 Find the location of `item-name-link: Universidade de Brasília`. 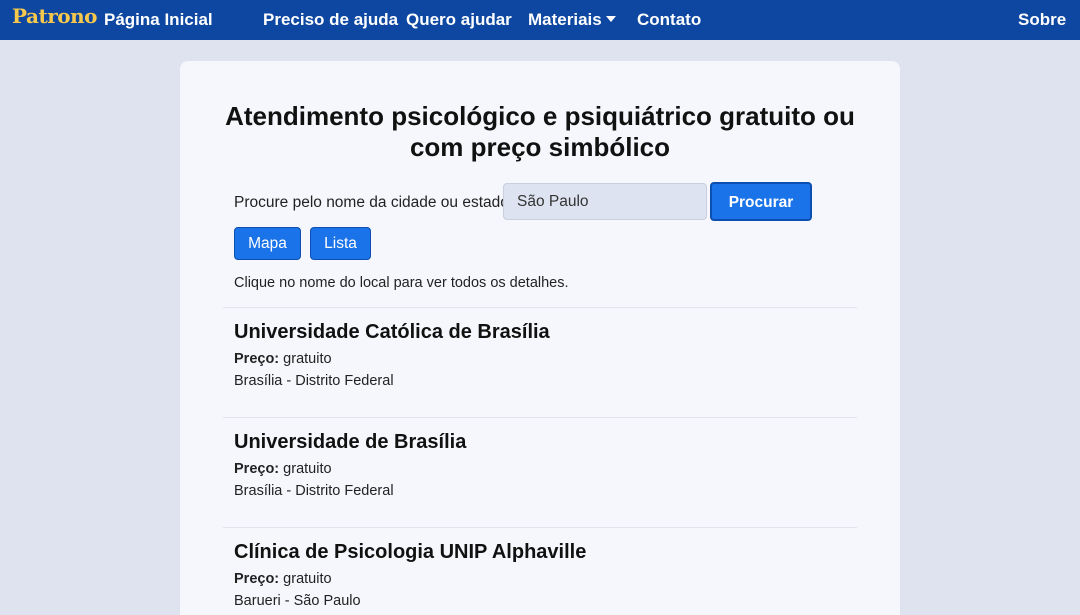

item-name-link: Universidade de Brasília is located at coordinates (350, 442).